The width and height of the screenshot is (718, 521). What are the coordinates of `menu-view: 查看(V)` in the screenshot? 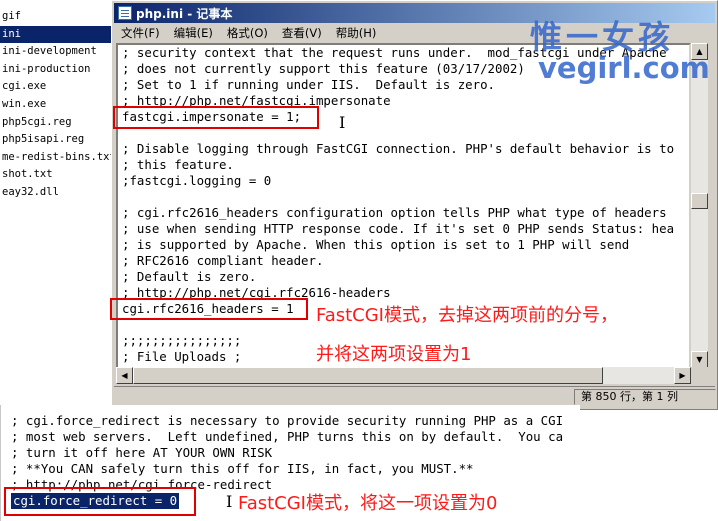 It's located at (302, 33).